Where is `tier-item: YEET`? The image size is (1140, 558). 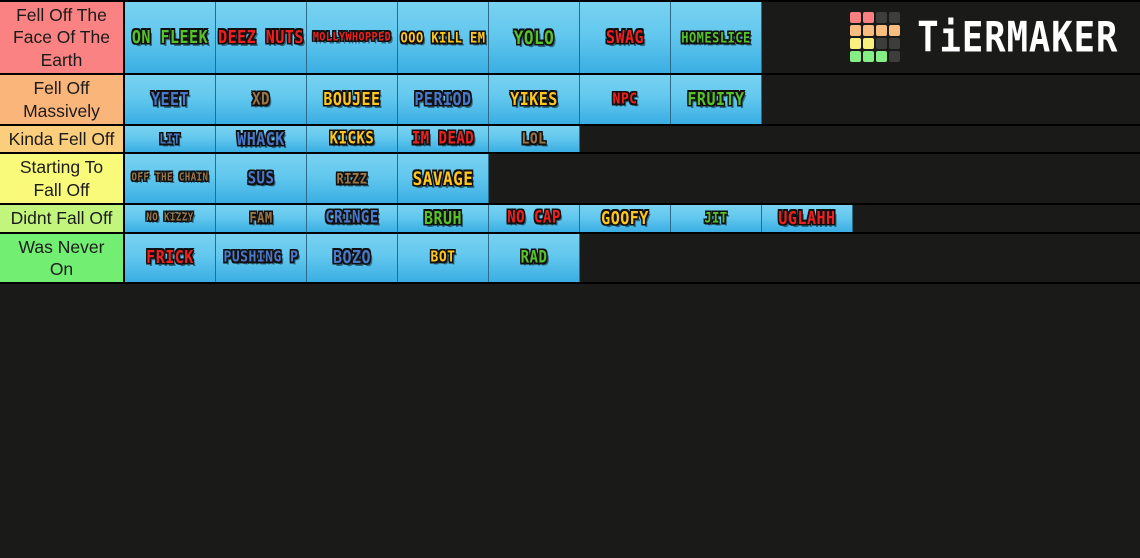 tier-item: YEET is located at coordinates (170, 99).